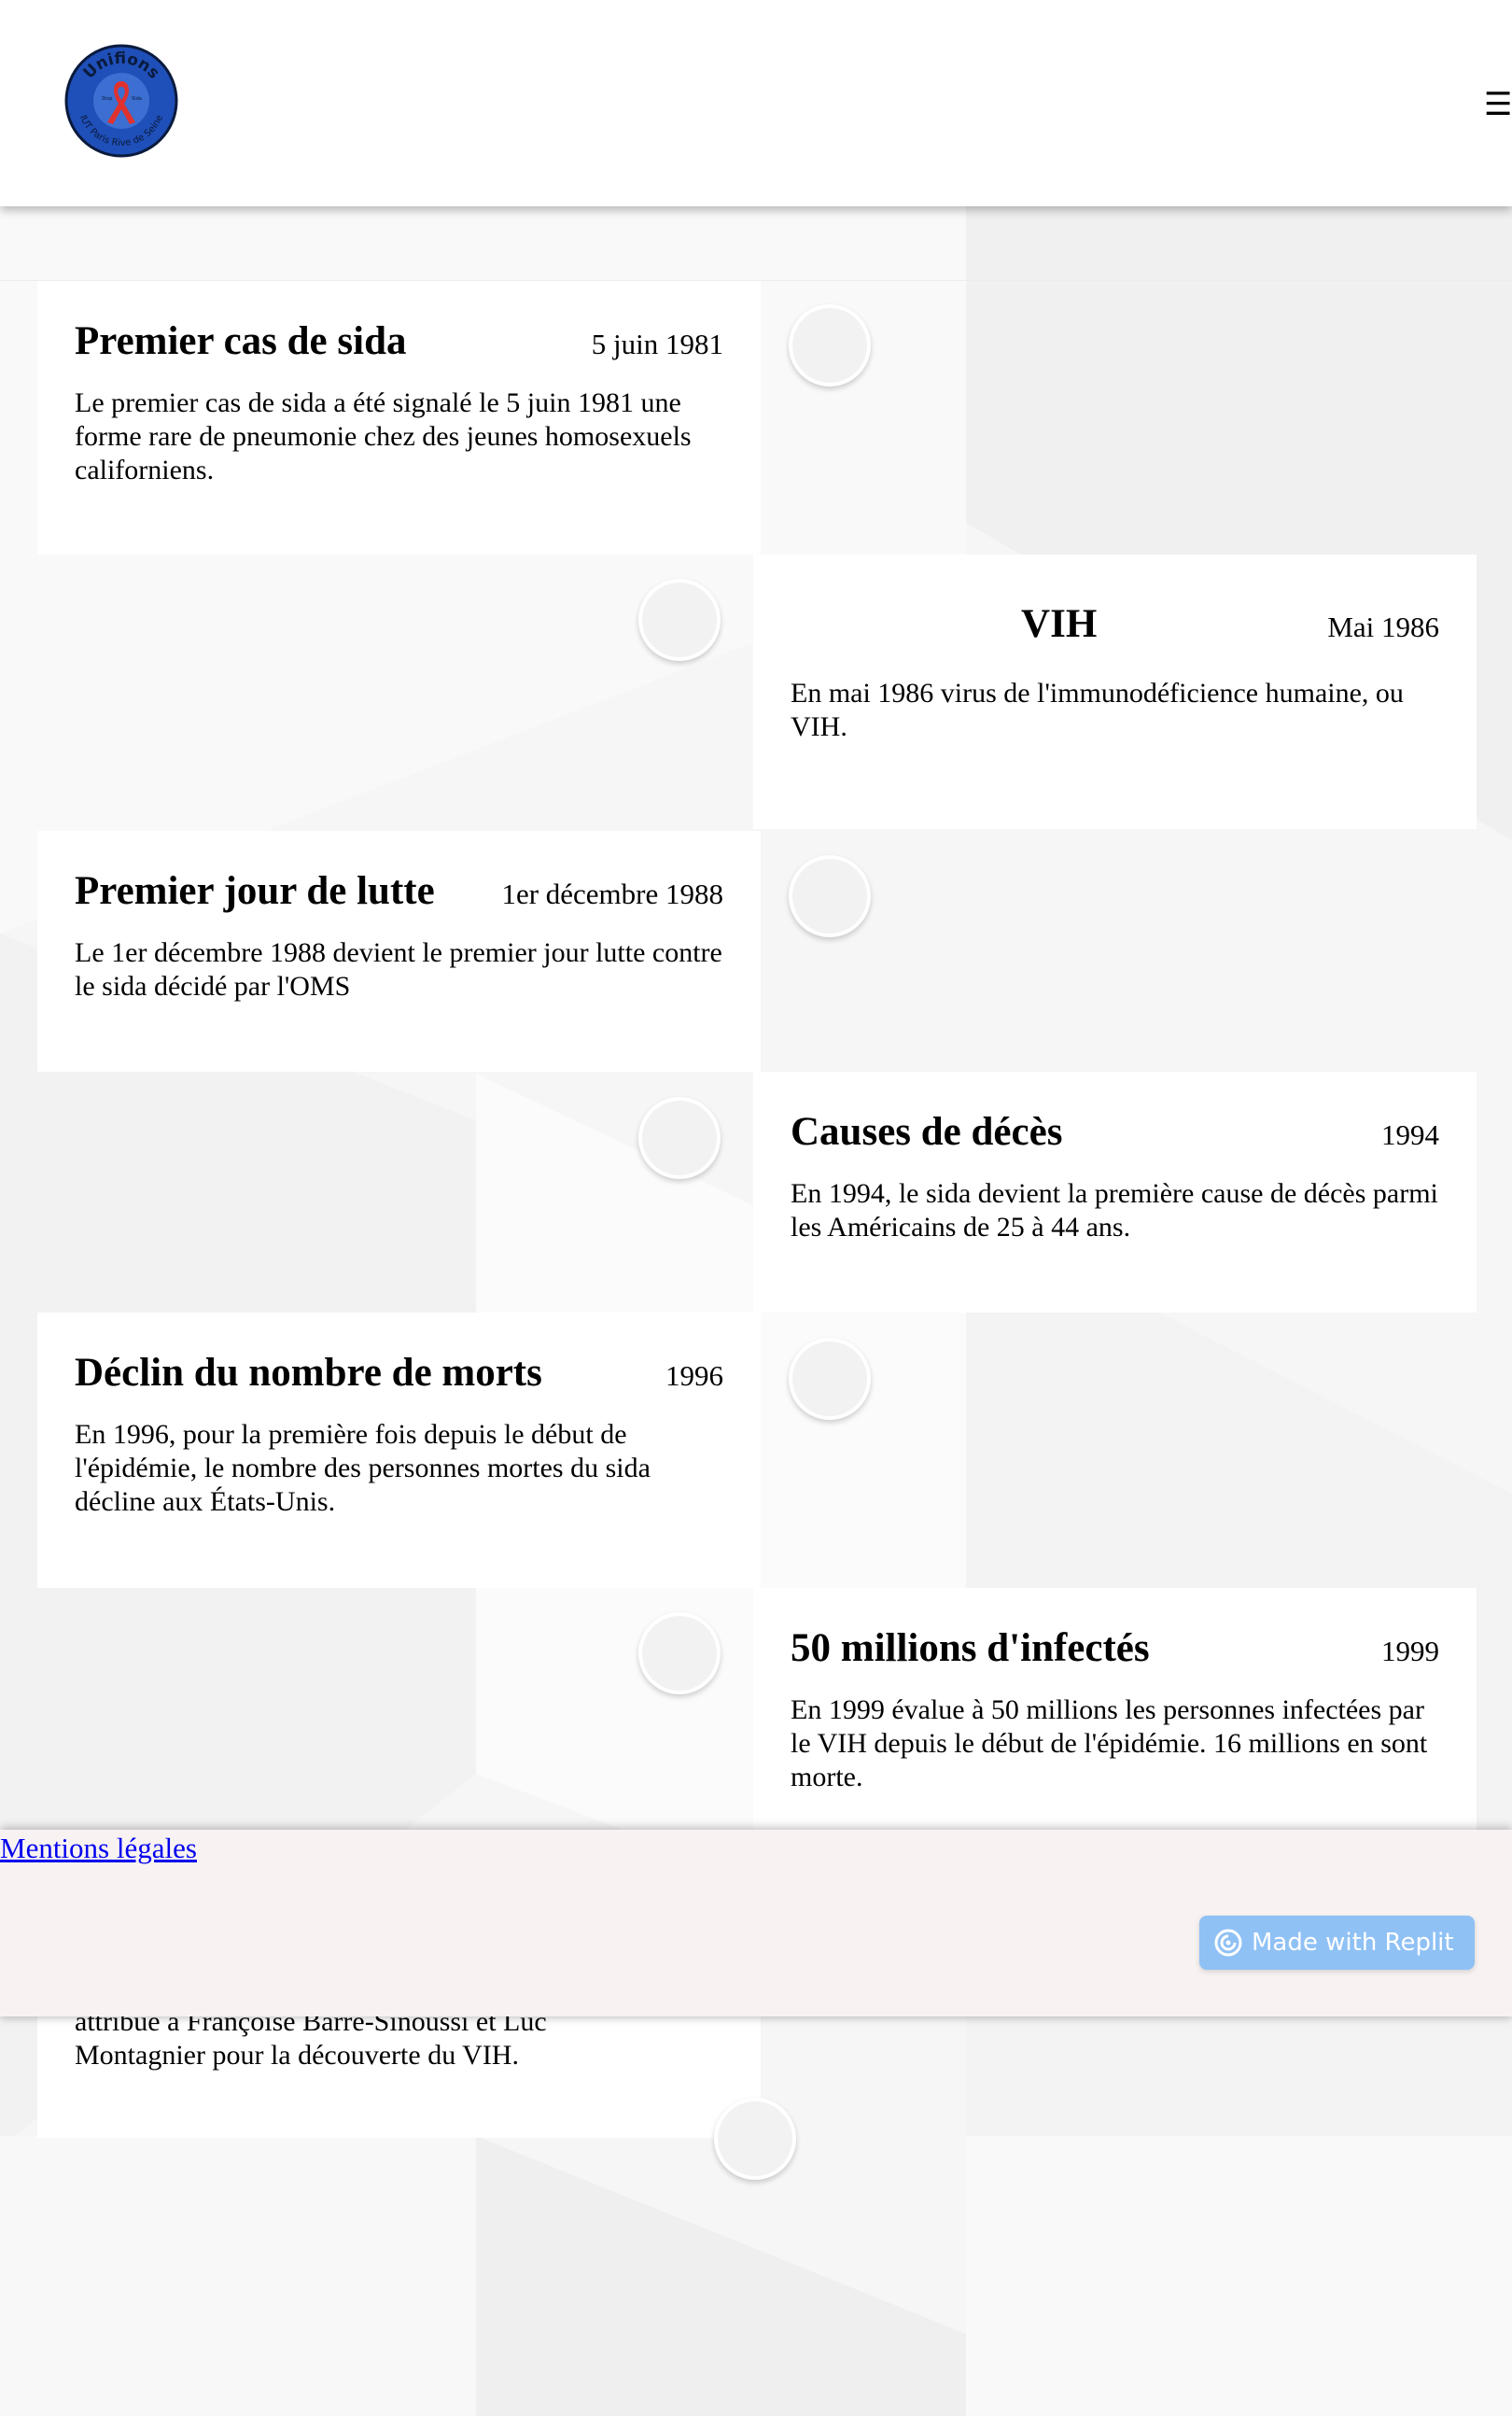 This screenshot has width=1512, height=2416. I want to click on legal-mentions-link: Mentions légales, so click(98, 1848).